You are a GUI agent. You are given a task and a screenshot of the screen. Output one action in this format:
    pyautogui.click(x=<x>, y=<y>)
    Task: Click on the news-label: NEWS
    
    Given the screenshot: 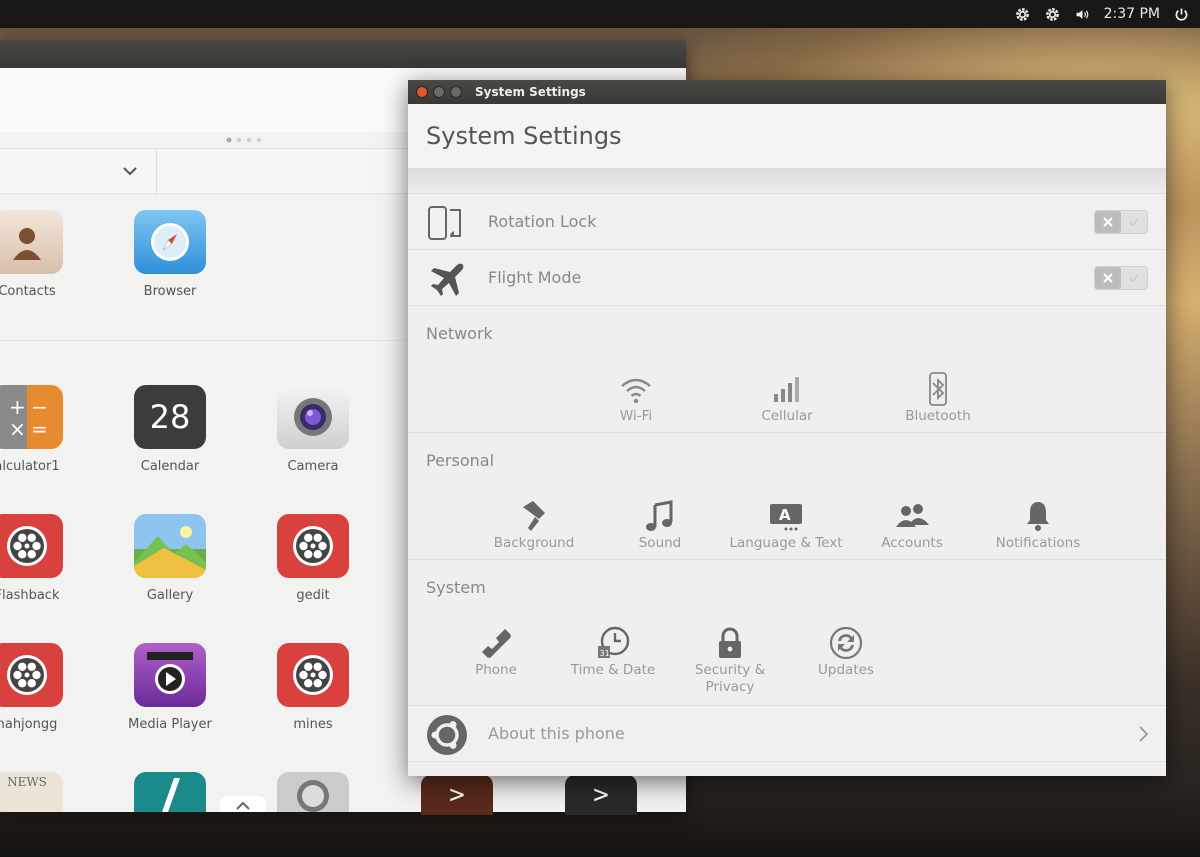 What is the action you would take?
    pyautogui.click(x=27, y=782)
    